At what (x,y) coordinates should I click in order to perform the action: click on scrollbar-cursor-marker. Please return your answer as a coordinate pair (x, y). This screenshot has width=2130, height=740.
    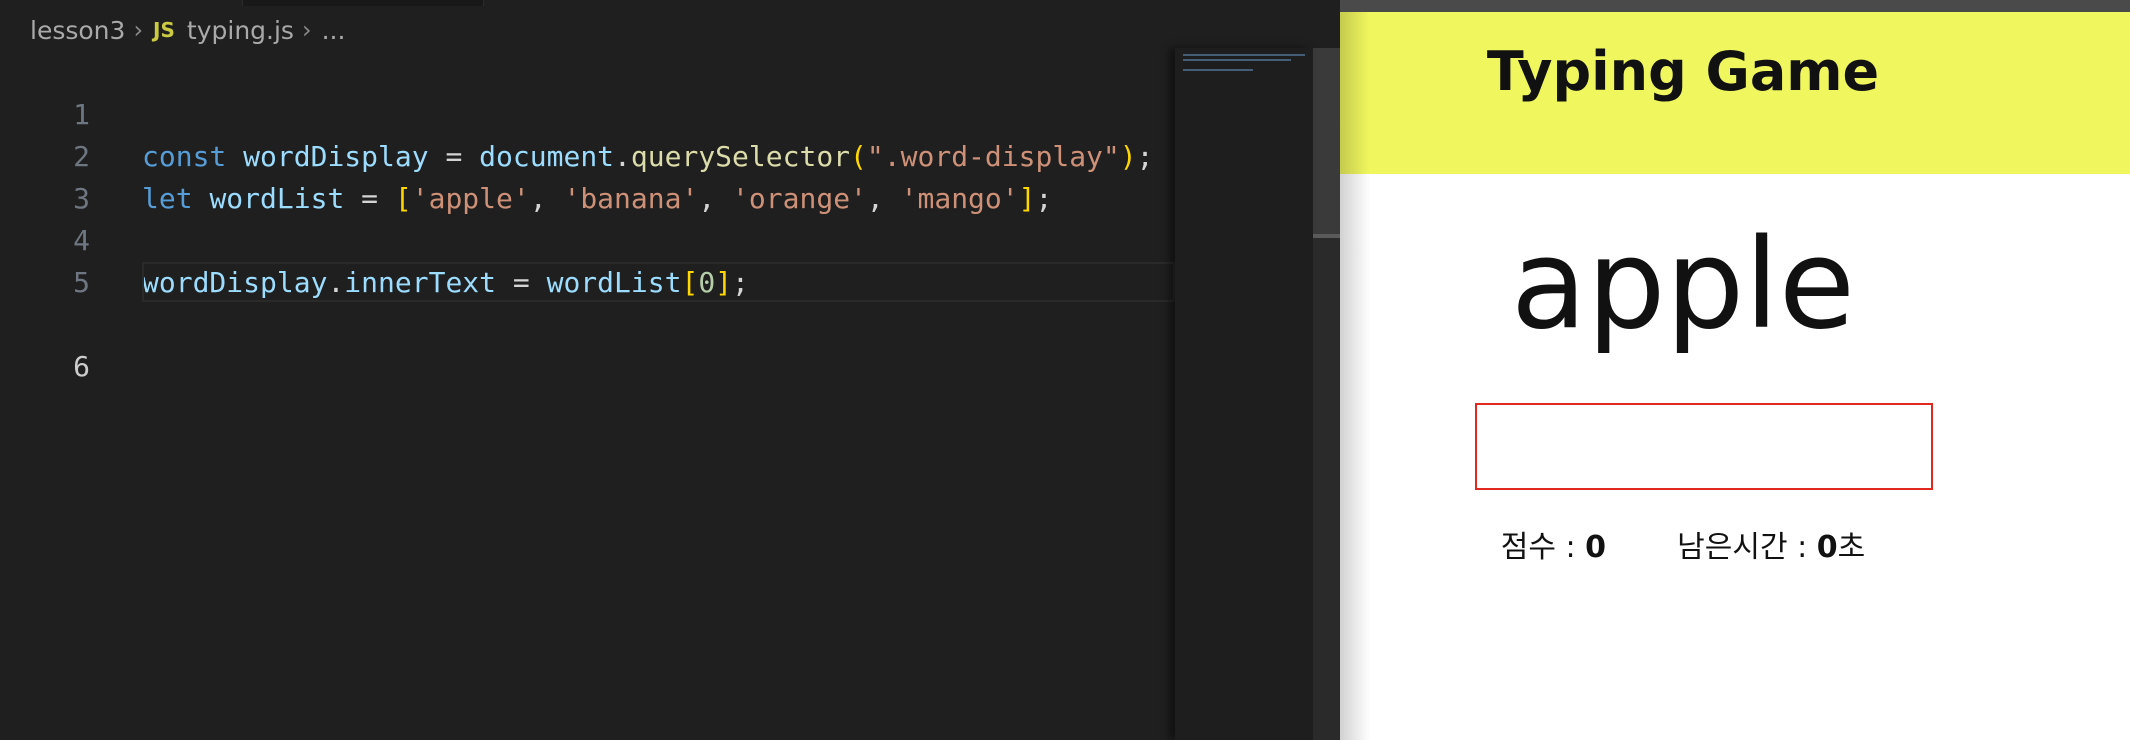
    Looking at the image, I should click on (1326, 236).